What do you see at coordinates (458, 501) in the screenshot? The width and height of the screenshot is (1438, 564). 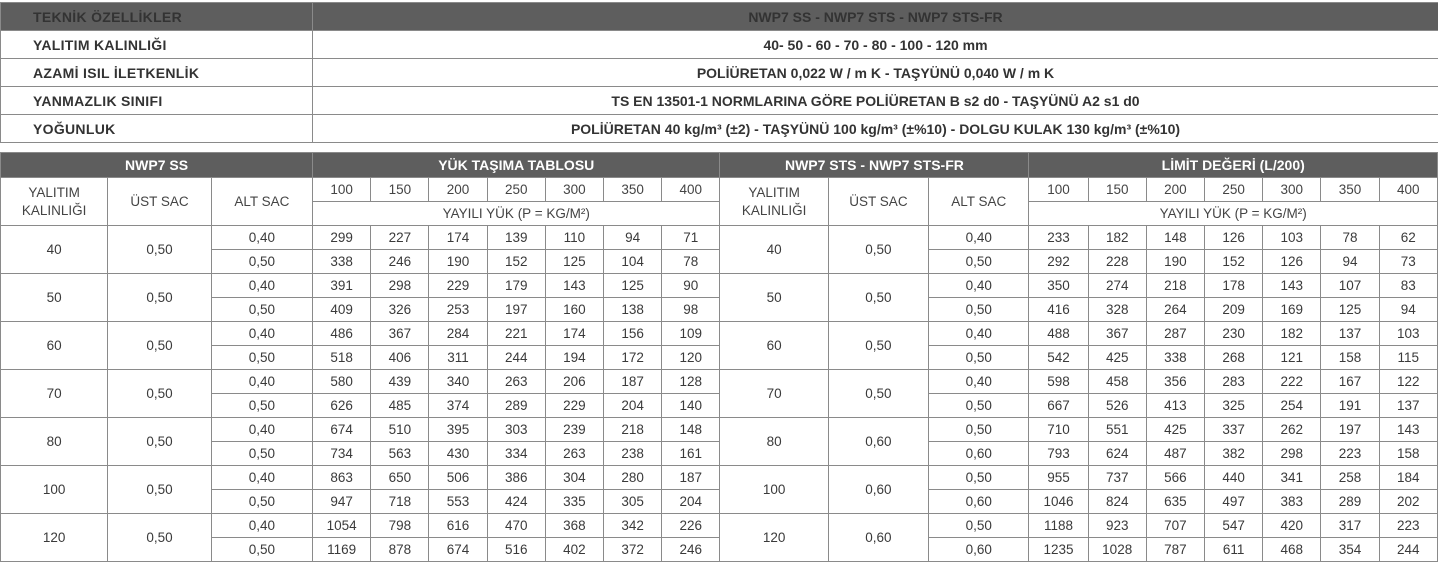 I see `left-value-cell: 553` at bounding box center [458, 501].